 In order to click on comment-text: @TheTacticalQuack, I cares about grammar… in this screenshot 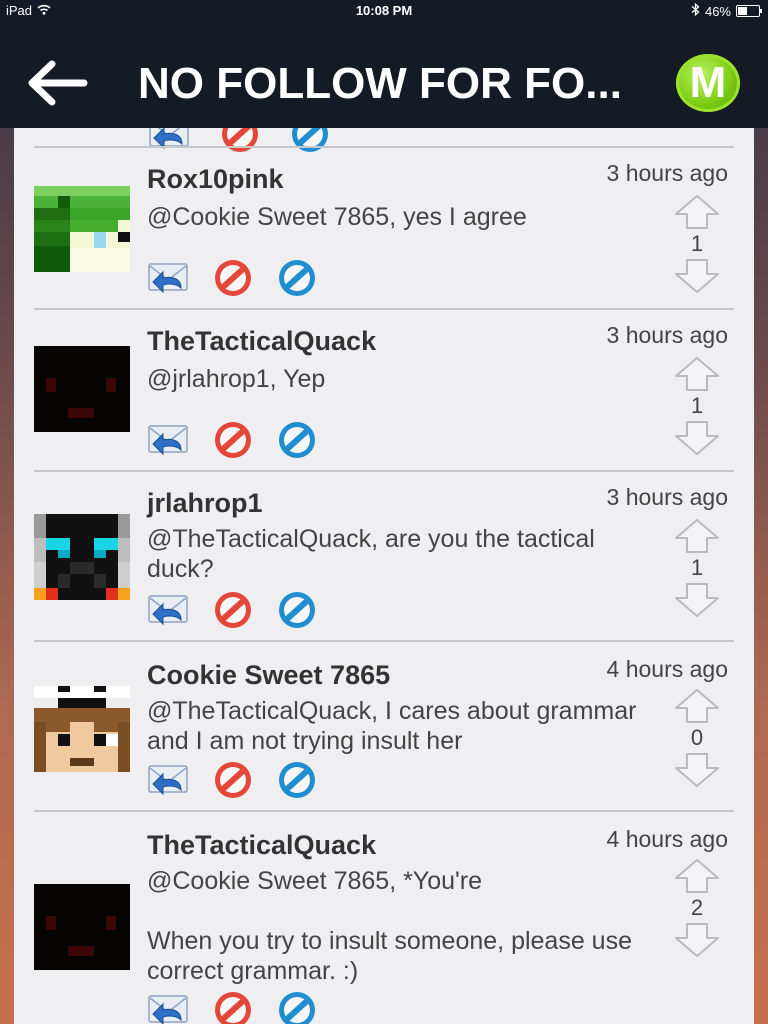, I will do `click(395, 726)`.